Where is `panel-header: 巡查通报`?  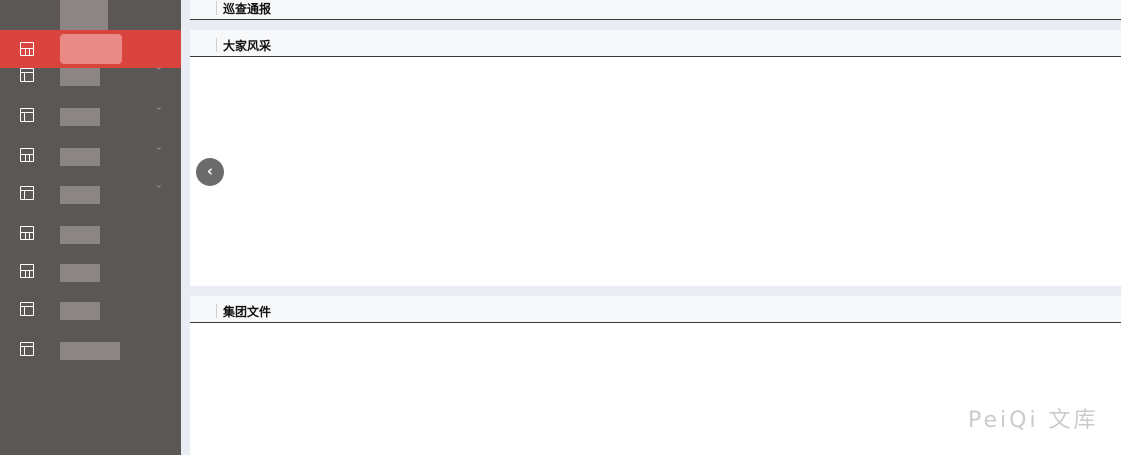 panel-header: 巡查通报 is located at coordinates (655, 10).